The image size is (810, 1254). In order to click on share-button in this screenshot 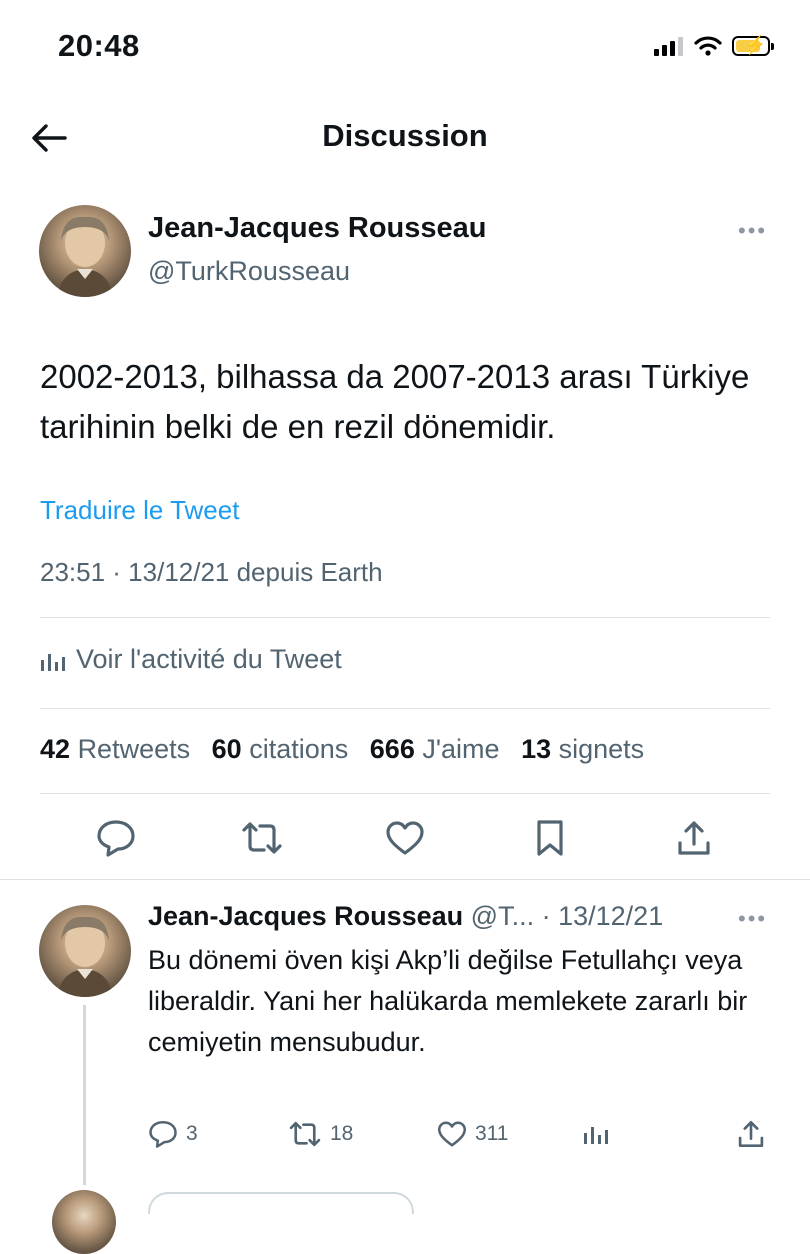, I will do `click(694, 838)`.